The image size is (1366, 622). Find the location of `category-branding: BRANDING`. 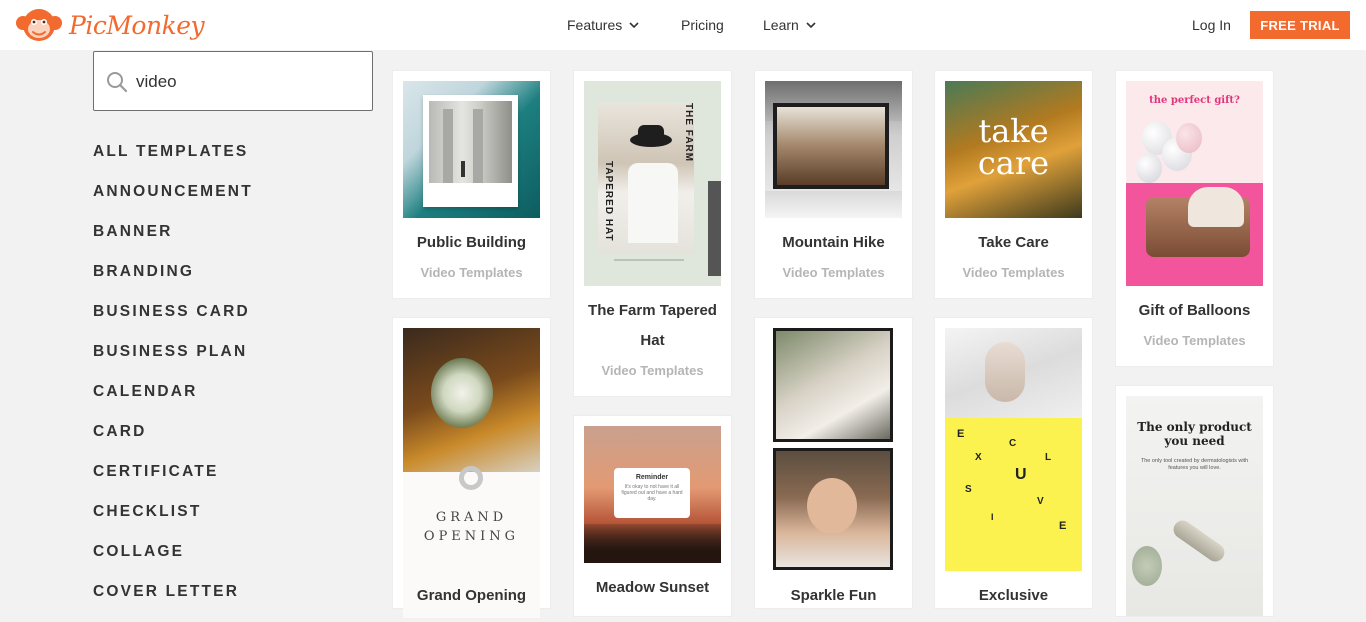

category-branding: BRANDING is located at coordinates (173, 282).